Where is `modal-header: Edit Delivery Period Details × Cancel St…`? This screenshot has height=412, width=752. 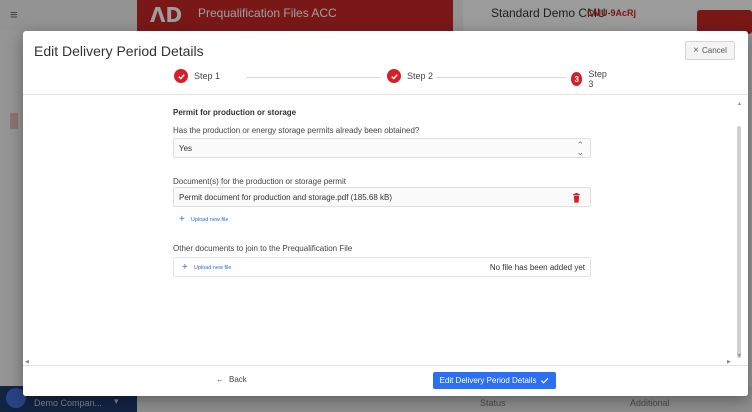
modal-header: Edit Delivery Period Details × Cancel St… is located at coordinates (385, 63).